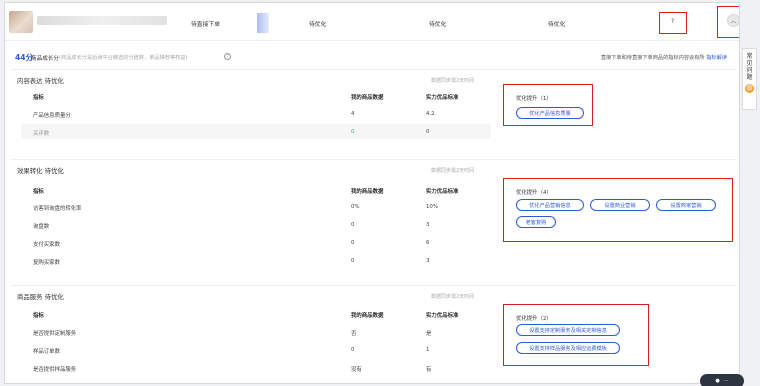 The width and height of the screenshot is (760, 386). I want to click on faq-char: 问, so click(749, 70).